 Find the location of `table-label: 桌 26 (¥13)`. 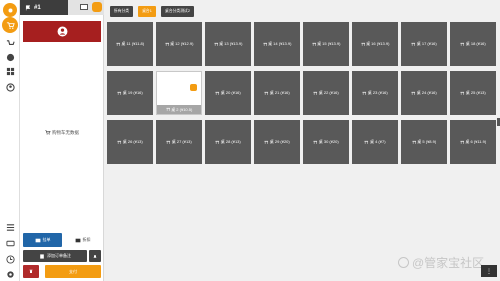

table-label: 桌 26 (¥13) is located at coordinates (132, 141).